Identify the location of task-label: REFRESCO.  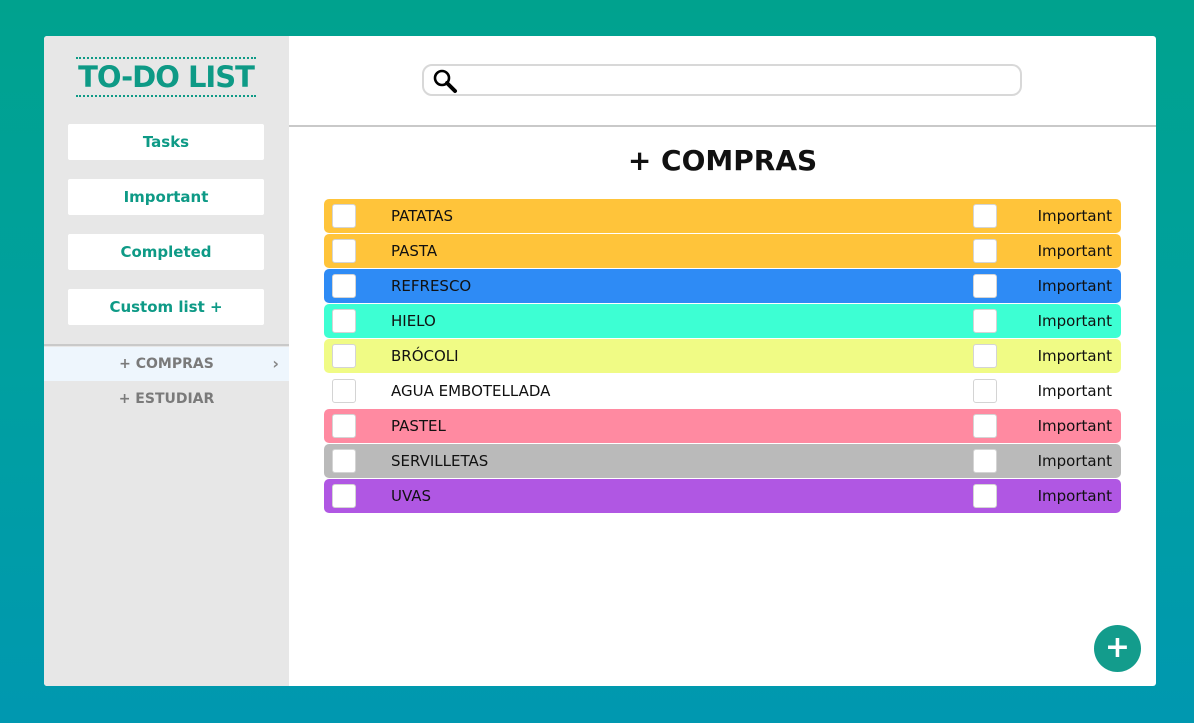
(431, 286).